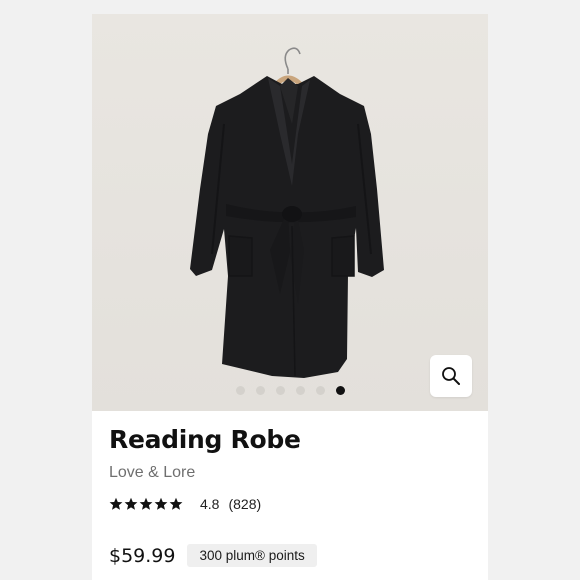 Image resolution: width=580 pixels, height=580 pixels. Describe the element at coordinates (205, 439) in the screenshot. I see `product-title: Reading Robe` at that location.